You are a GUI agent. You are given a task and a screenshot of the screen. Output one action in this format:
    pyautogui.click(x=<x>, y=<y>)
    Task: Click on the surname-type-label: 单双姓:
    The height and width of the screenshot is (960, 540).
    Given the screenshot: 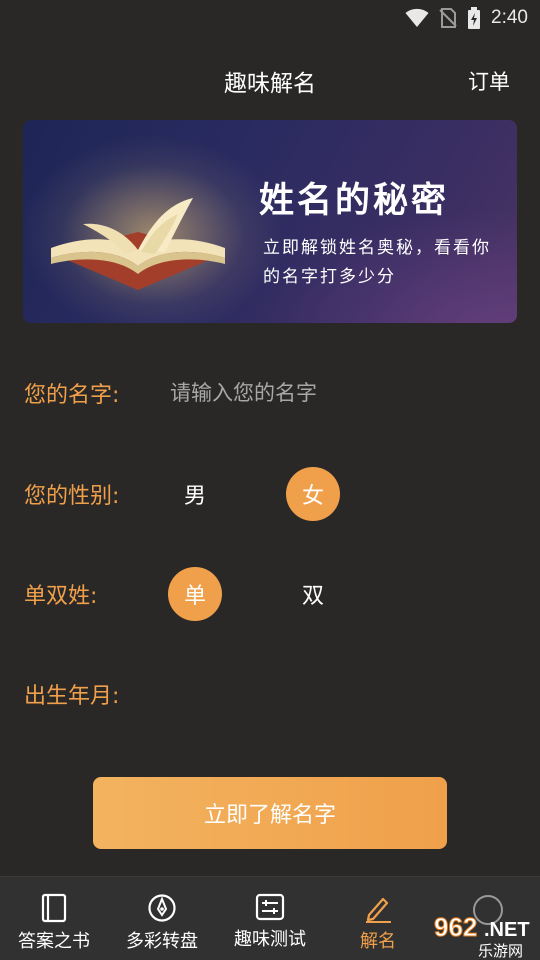 What is the action you would take?
    pyautogui.click(x=61, y=596)
    